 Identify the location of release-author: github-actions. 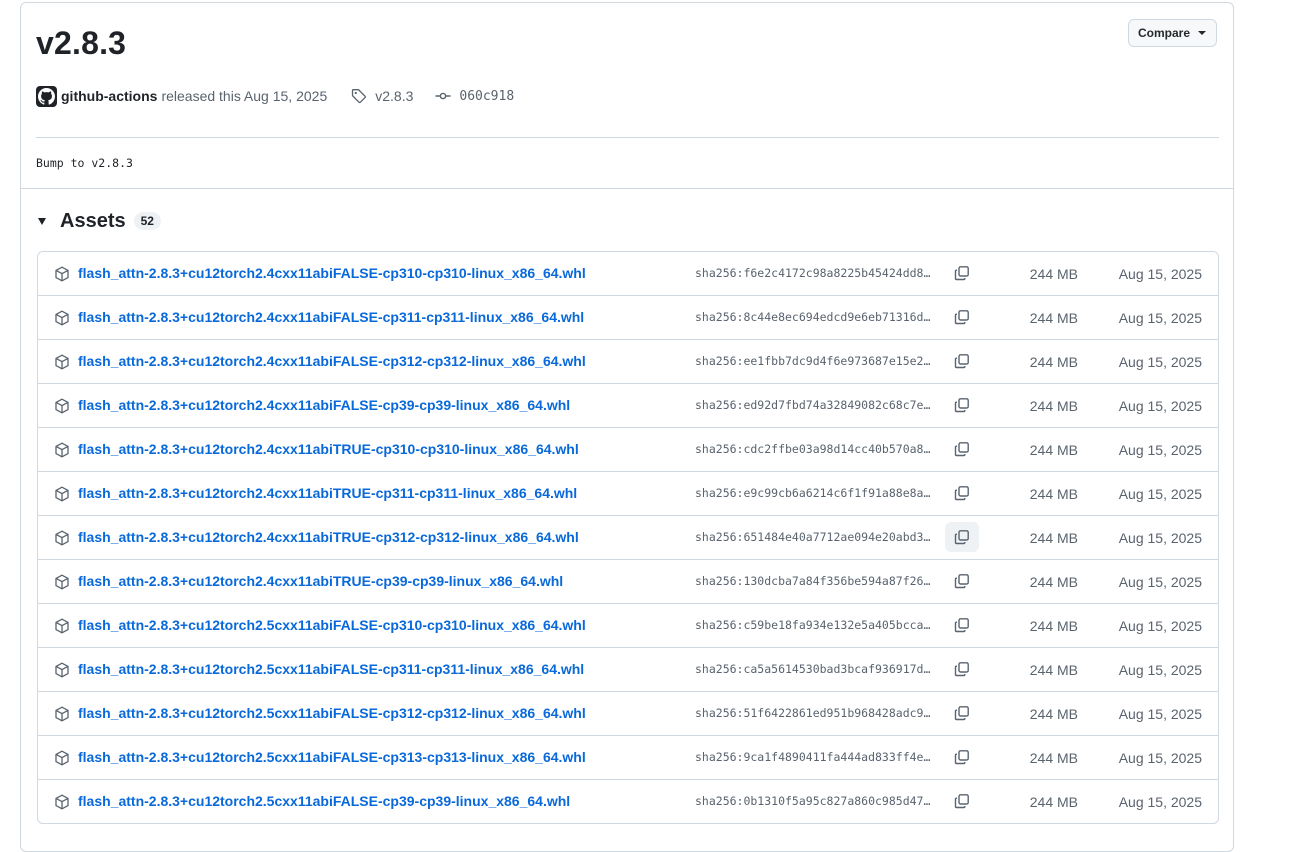
(109, 96).